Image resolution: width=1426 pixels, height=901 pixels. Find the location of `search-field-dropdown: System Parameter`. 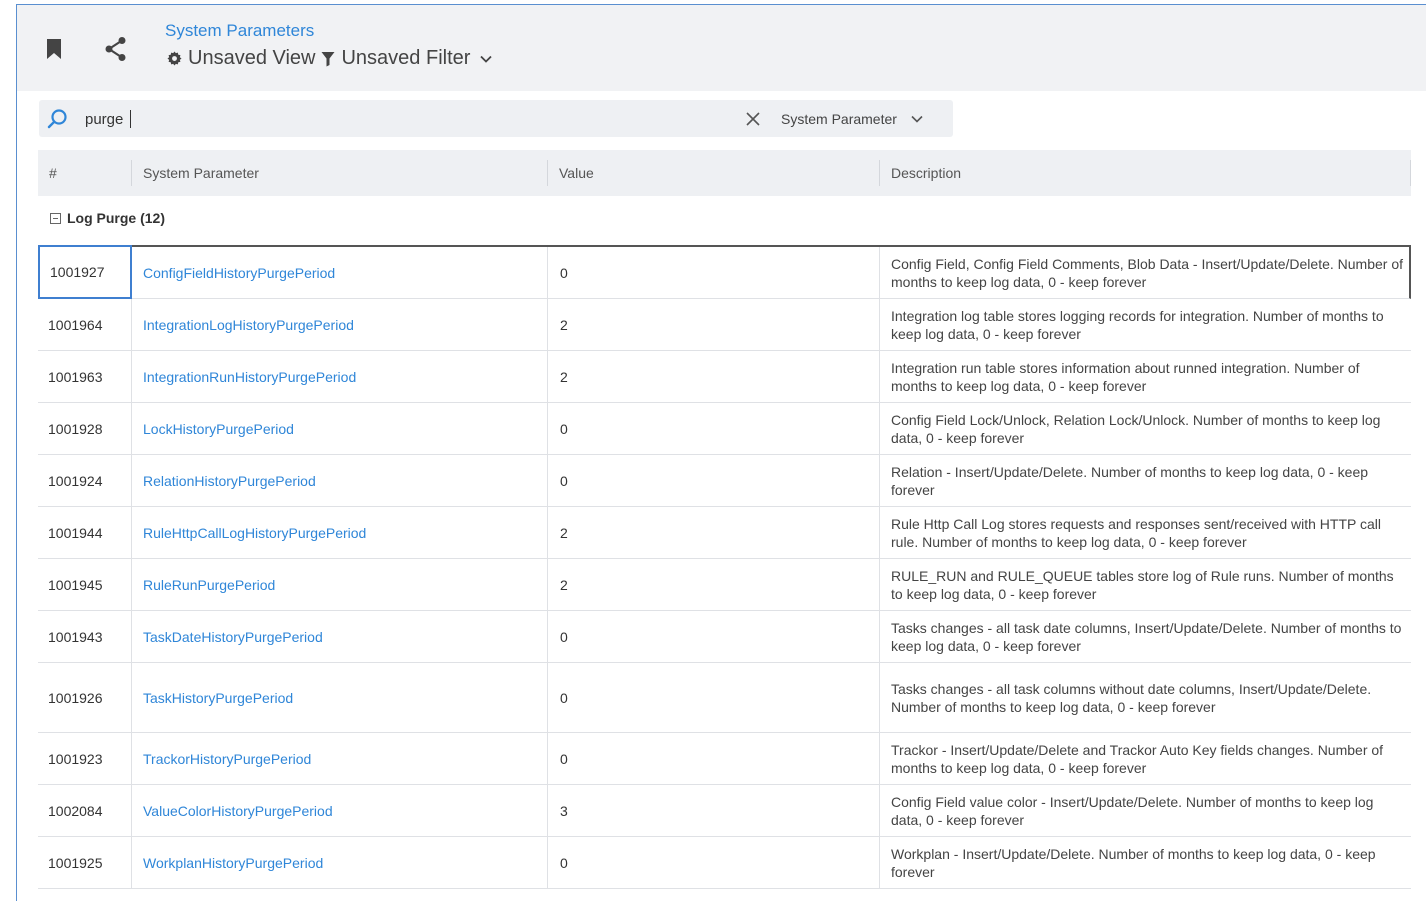

search-field-dropdown: System Parameter is located at coordinates (852, 118).